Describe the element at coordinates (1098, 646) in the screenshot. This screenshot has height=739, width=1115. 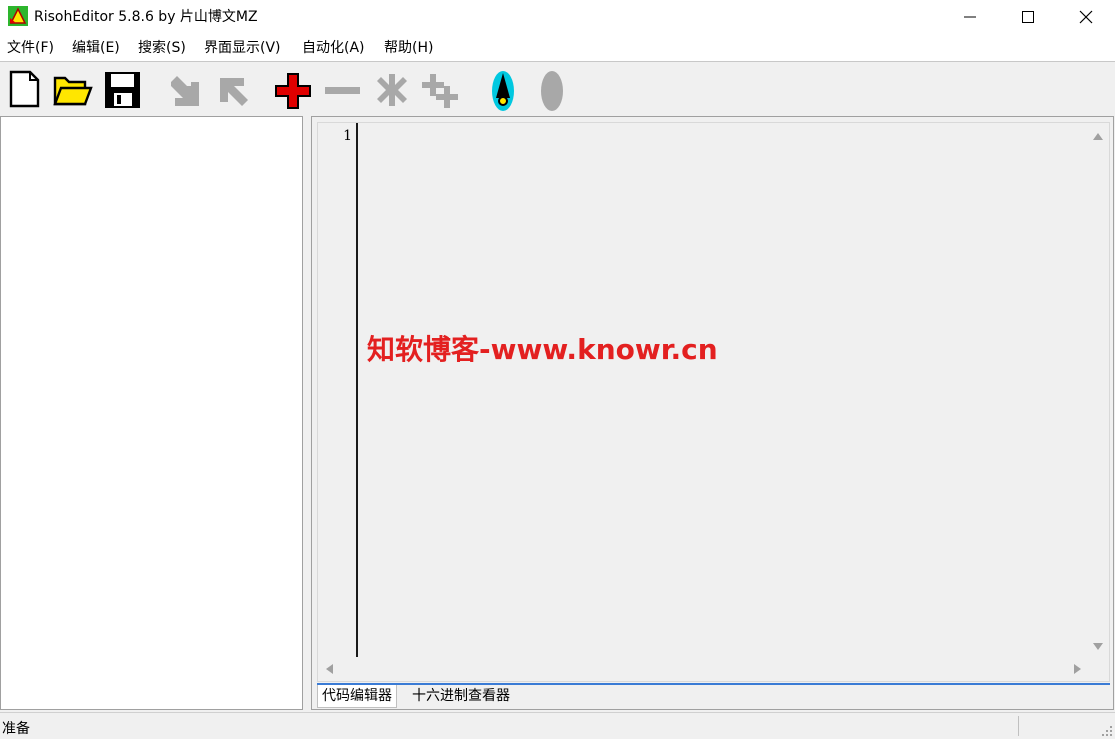
I see `scroll-down-icon` at that location.